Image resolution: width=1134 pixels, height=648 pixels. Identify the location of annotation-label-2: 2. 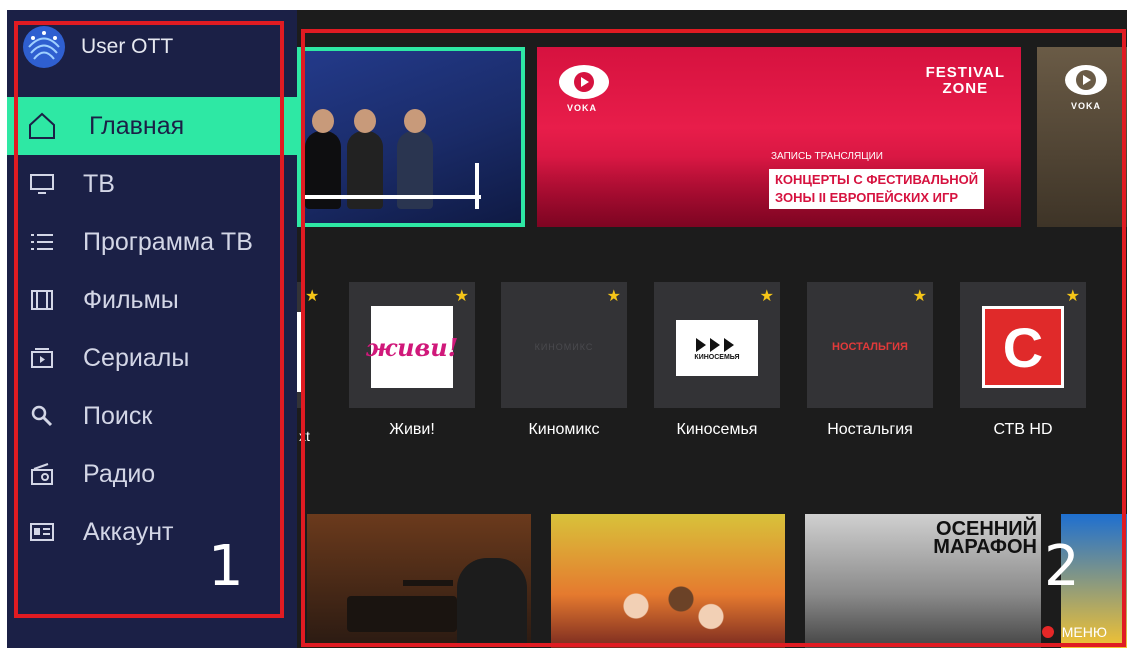
(1062, 566).